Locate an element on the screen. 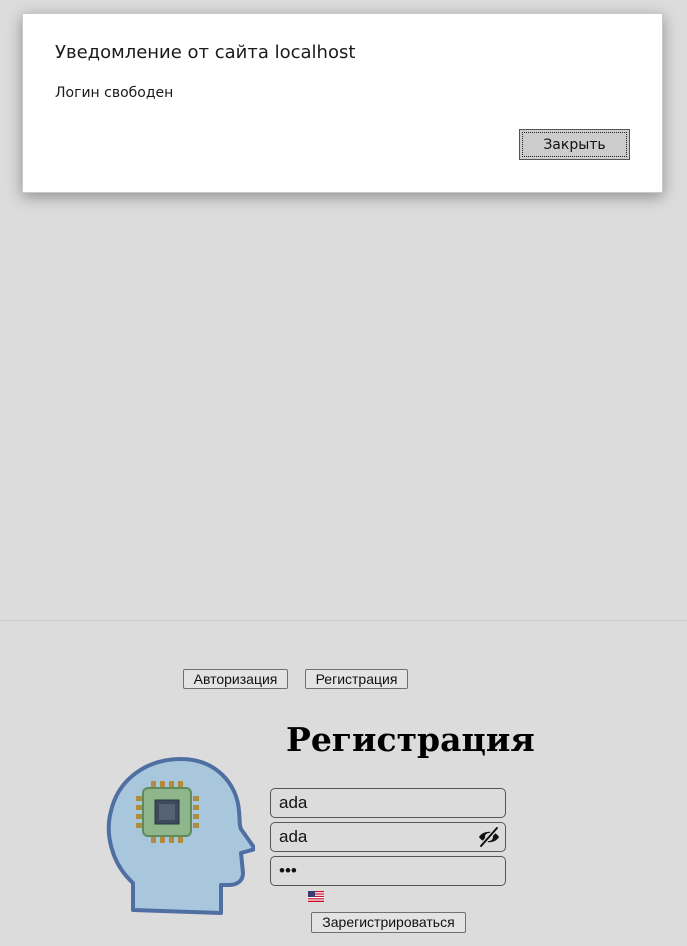 The image size is (687, 946). page-title: Регистрация is located at coordinates (410, 739).